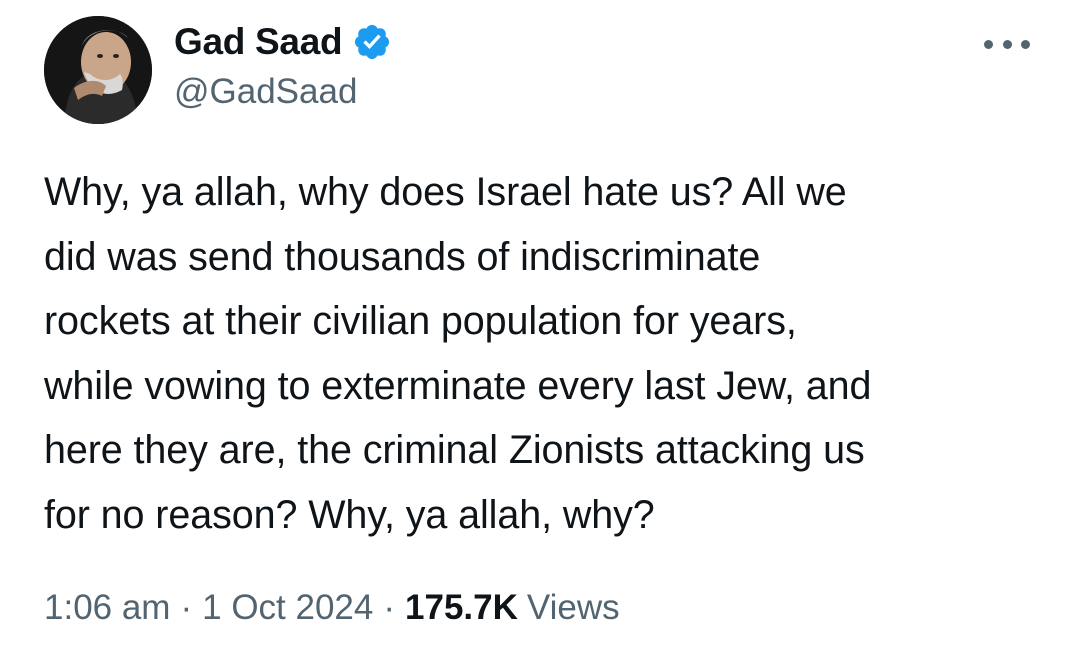 The image size is (1080, 670). I want to click on verified-badge-icon, so click(372, 42).